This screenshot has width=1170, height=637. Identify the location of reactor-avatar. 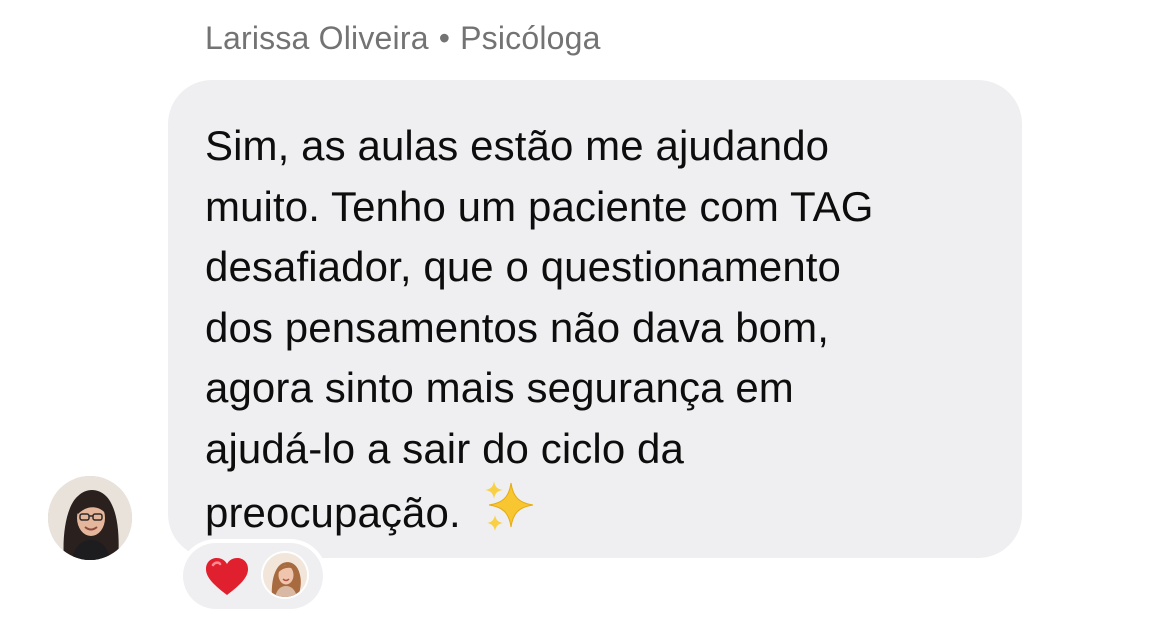
(285, 575).